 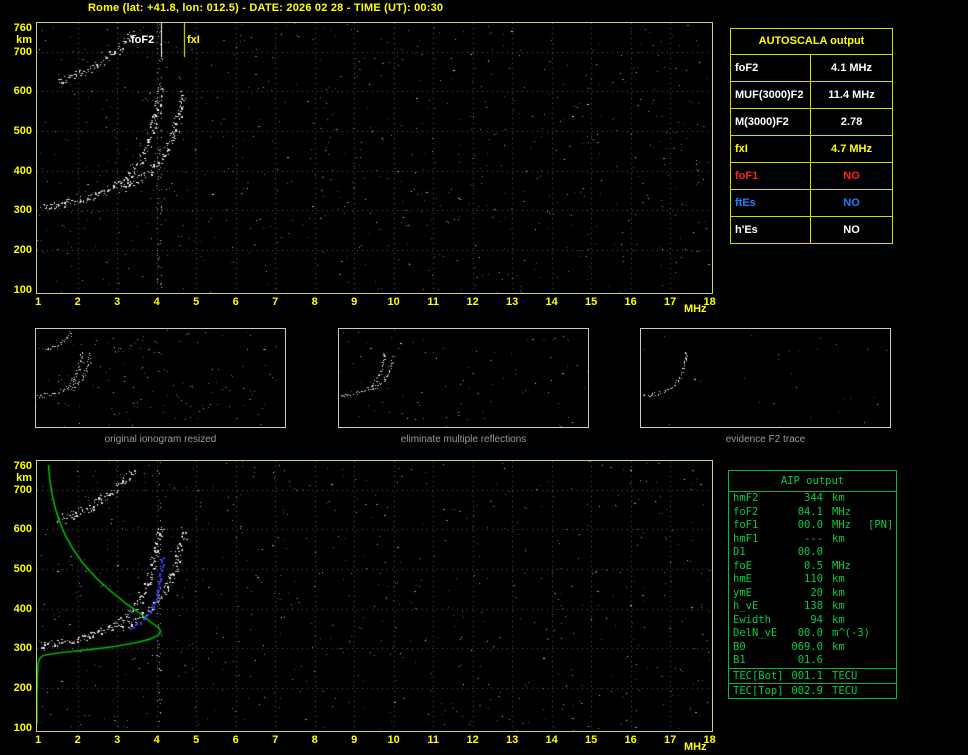 What do you see at coordinates (512, 740) in the screenshot?
I see `x-tick-label: 13` at bounding box center [512, 740].